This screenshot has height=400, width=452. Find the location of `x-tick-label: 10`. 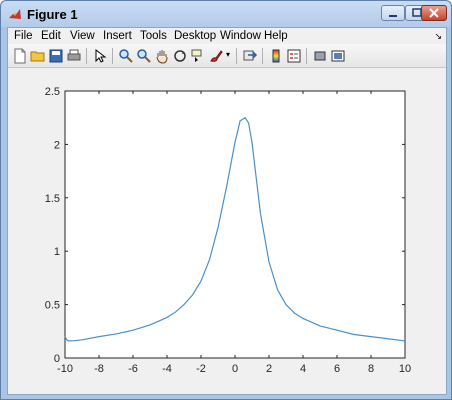

x-tick-label: 10 is located at coordinates (405, 369).